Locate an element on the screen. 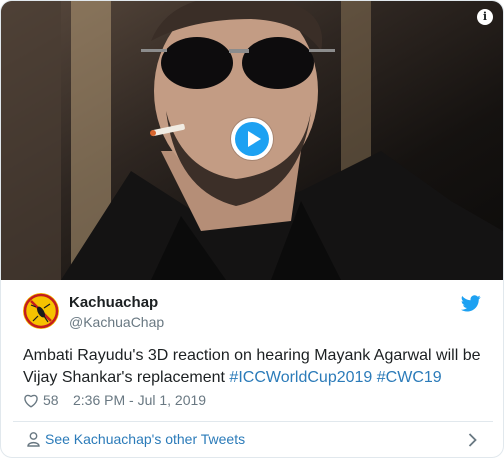 The image size is (504, 458). like-count: 58 is located at coordinates (51, 400).